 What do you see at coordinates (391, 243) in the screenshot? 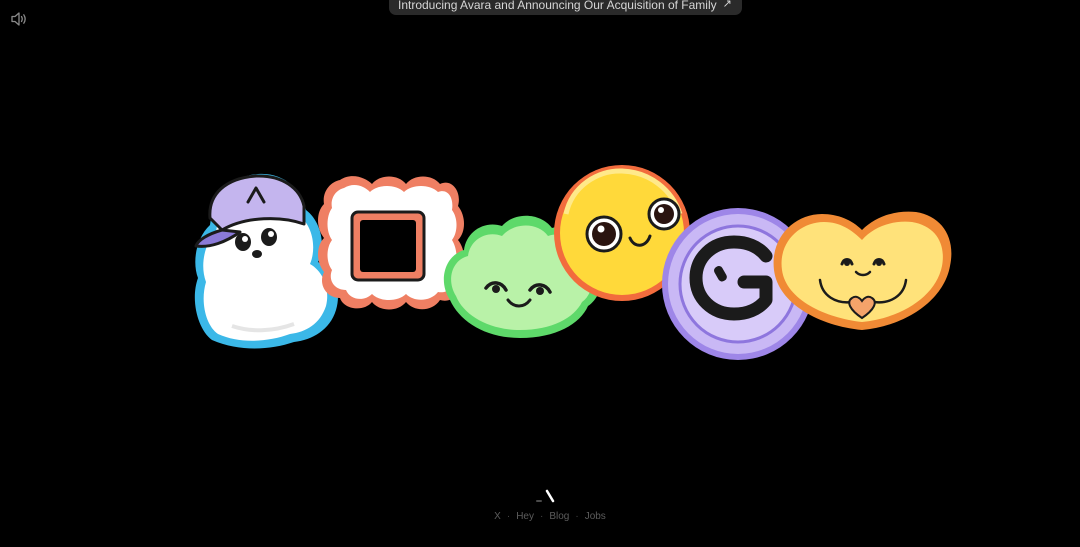
I see `square-frame-sticker-icon` at bounding box center [391, 243].